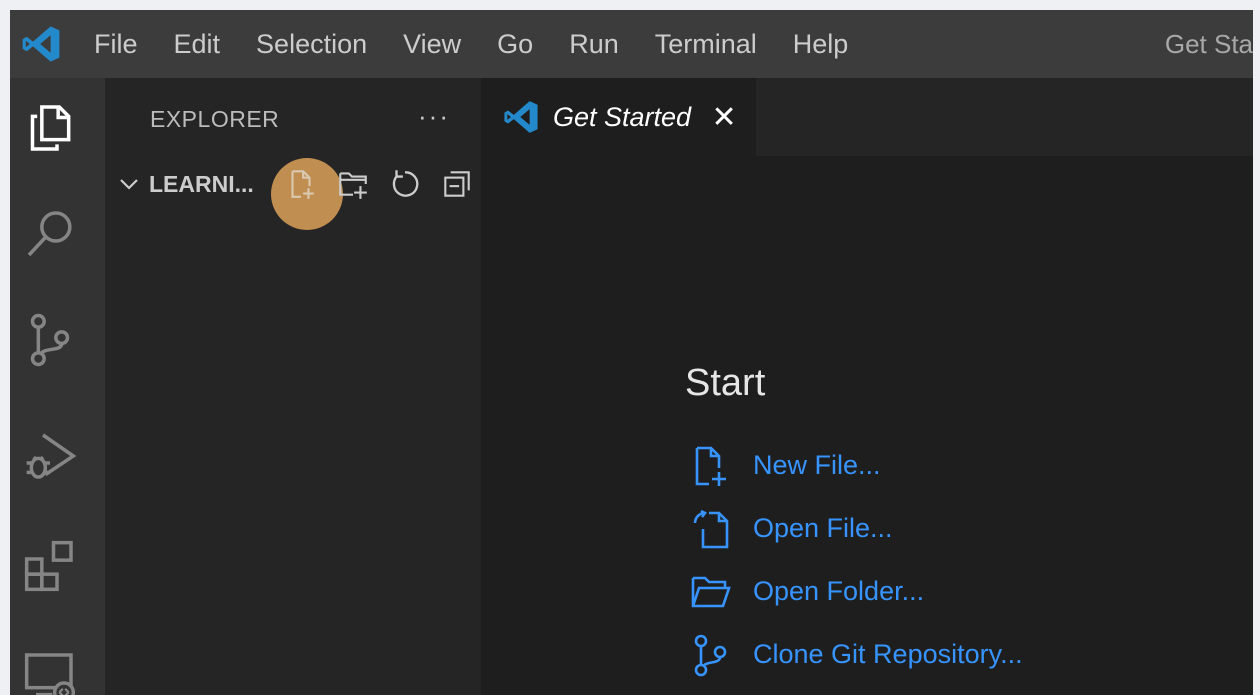 The width and height of the screenshot is (1260, 695). Describe the element at coordinates (50, 234) in the screenshot. I see `search-icon` at that location.